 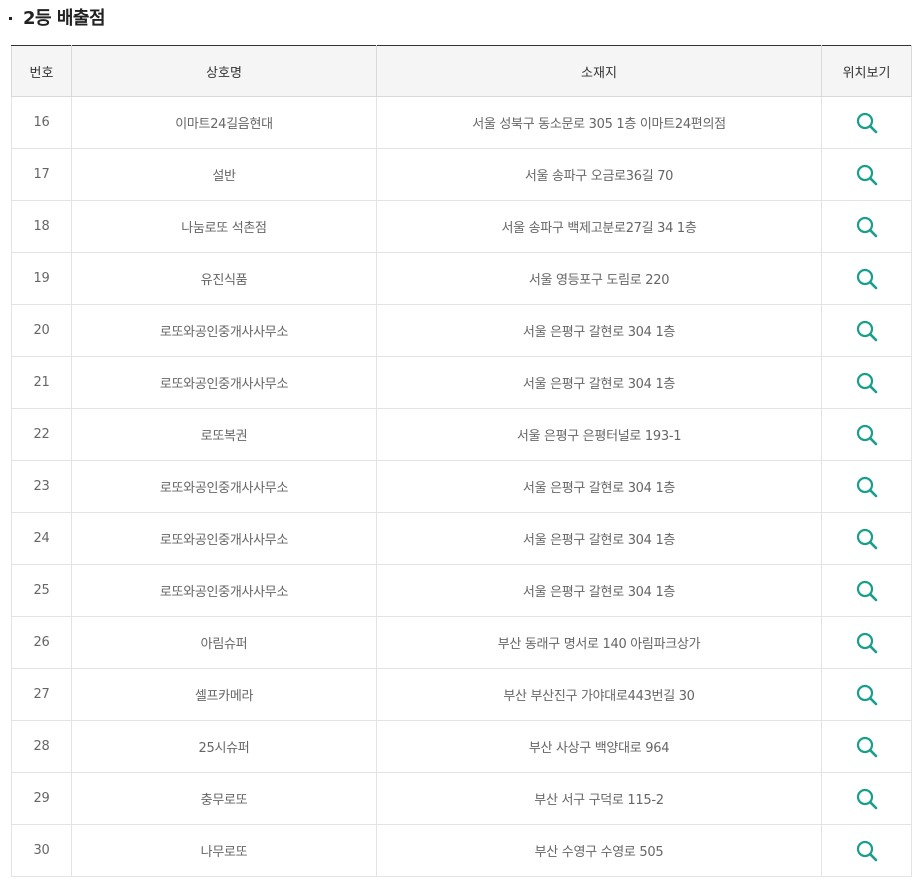 What do you see at coordinates (41, 590) in the screenshot?
I see `row-number: 25` at bounding box center [41, 590].